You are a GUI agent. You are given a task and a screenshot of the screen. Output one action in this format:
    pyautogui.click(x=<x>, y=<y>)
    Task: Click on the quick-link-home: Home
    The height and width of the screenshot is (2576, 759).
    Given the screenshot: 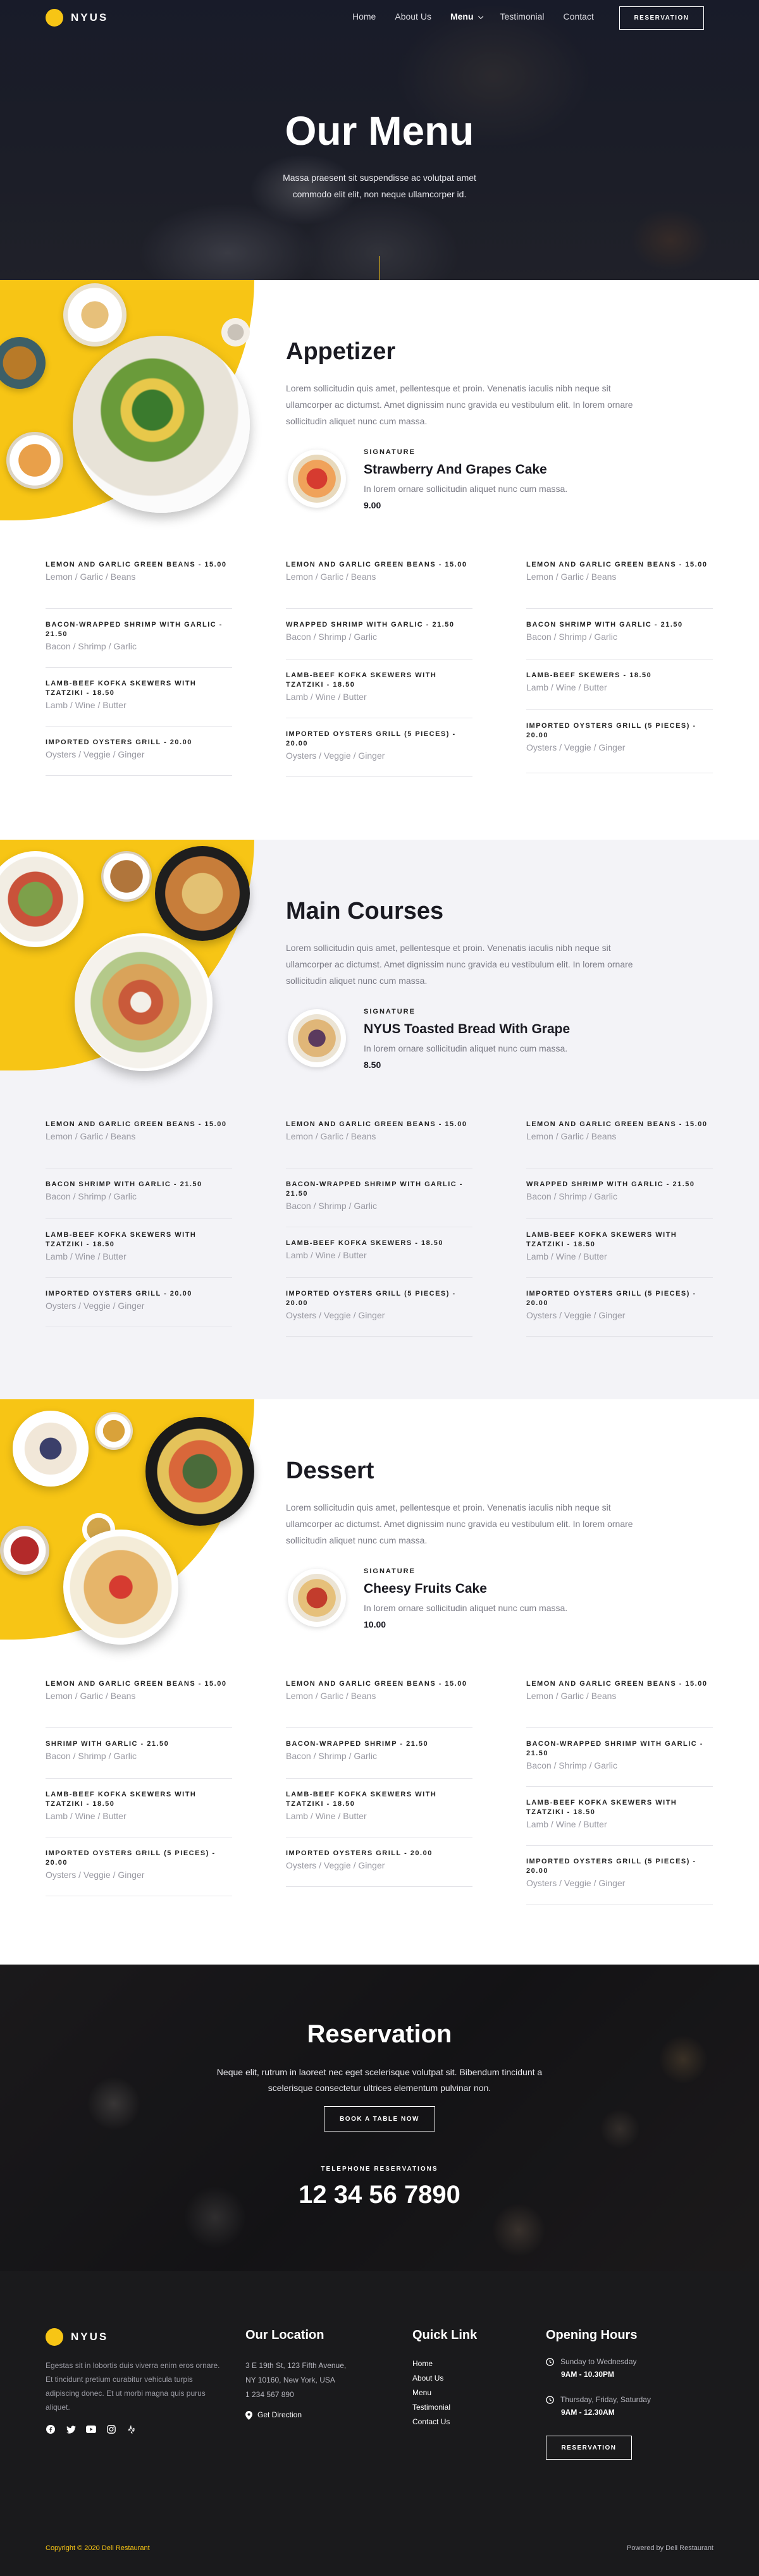 What is the action you would take?
    pyautogui.click(x=431, y=2364)
    